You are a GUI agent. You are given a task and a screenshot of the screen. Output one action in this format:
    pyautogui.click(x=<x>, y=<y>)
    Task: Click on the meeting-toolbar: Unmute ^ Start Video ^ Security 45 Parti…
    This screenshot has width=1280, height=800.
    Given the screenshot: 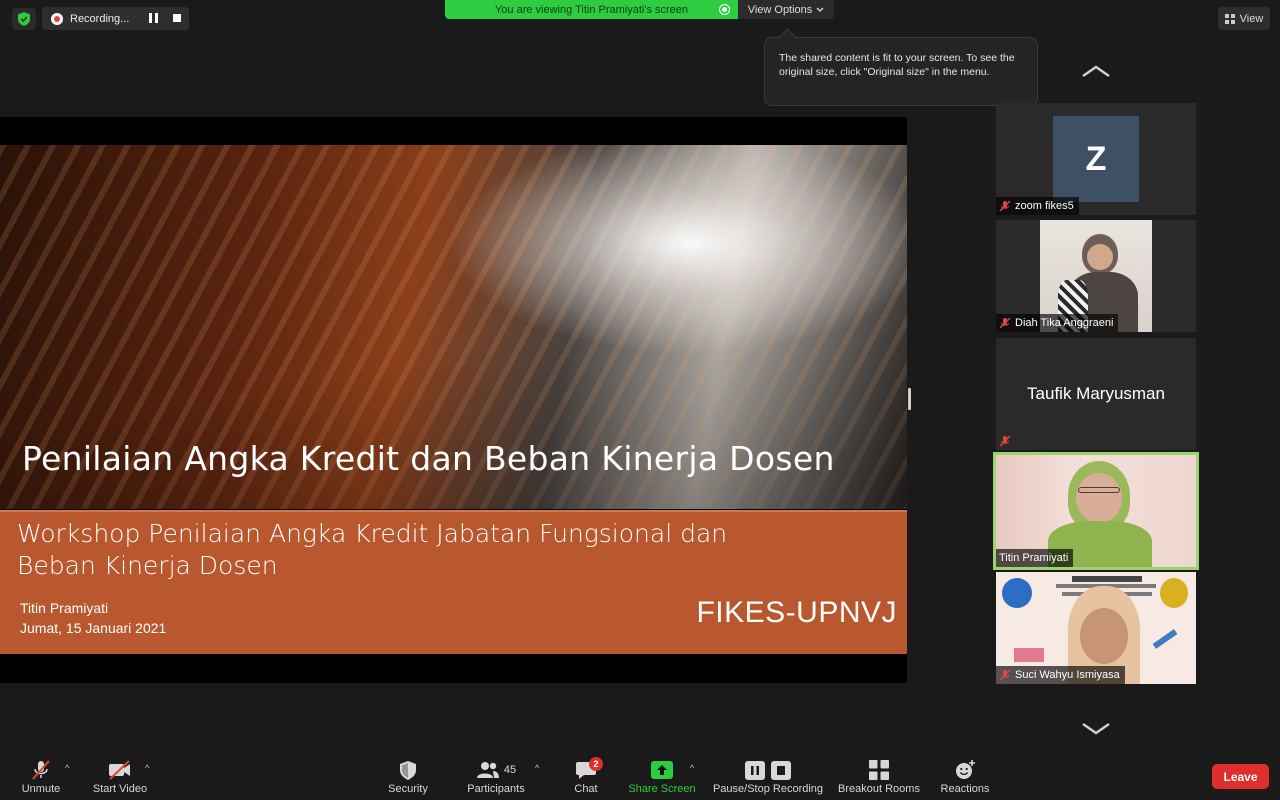 What is the action you would take?
    pyautogui.click(x=640, y=776)
    